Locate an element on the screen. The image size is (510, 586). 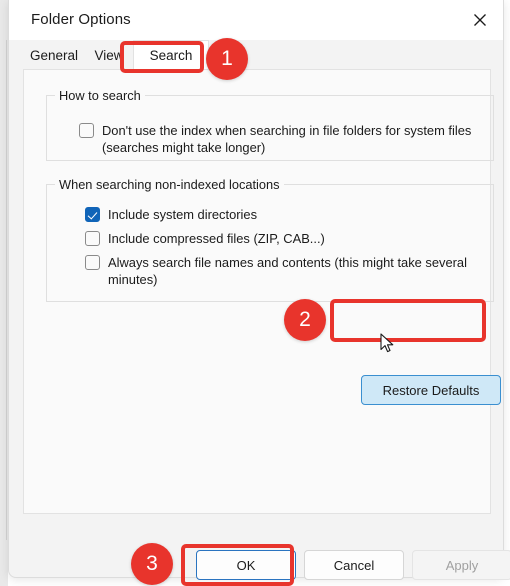
tab-view-label: View is located at coordinates (109, 55).